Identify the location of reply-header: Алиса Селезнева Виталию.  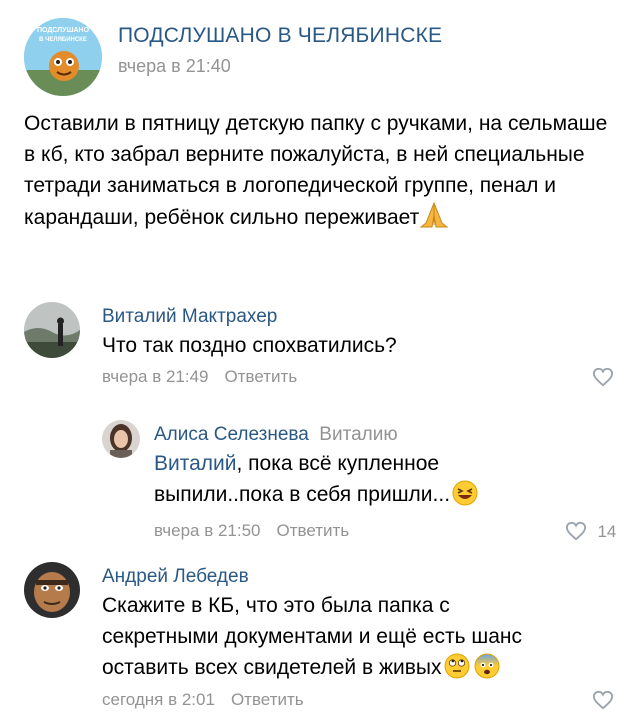
(276, 435).